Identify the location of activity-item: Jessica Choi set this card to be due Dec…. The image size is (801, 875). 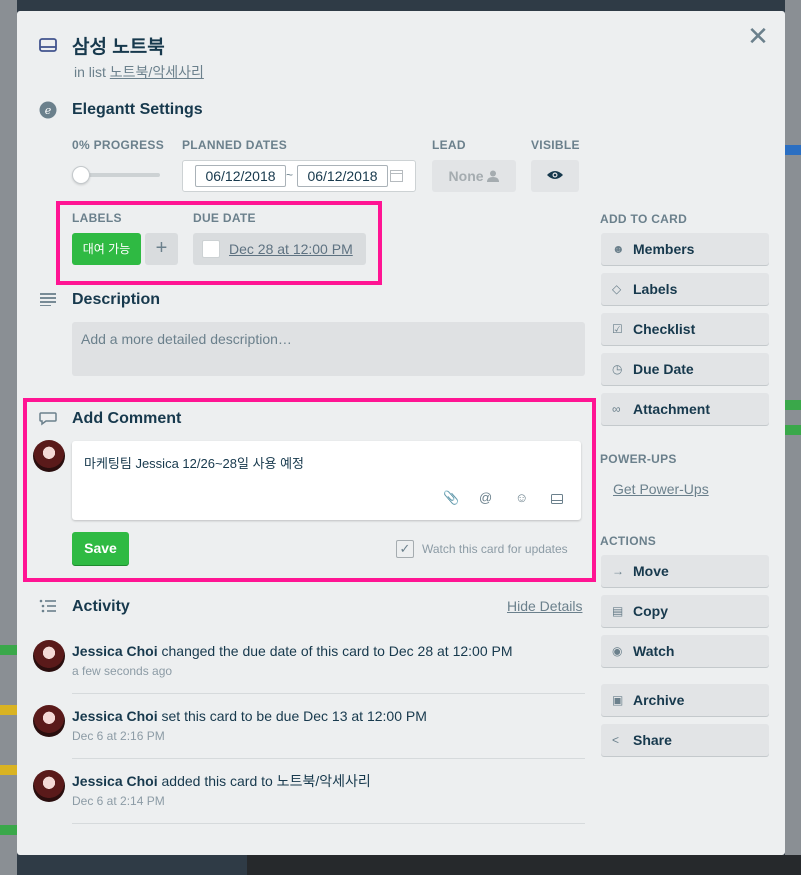
(328, 725).